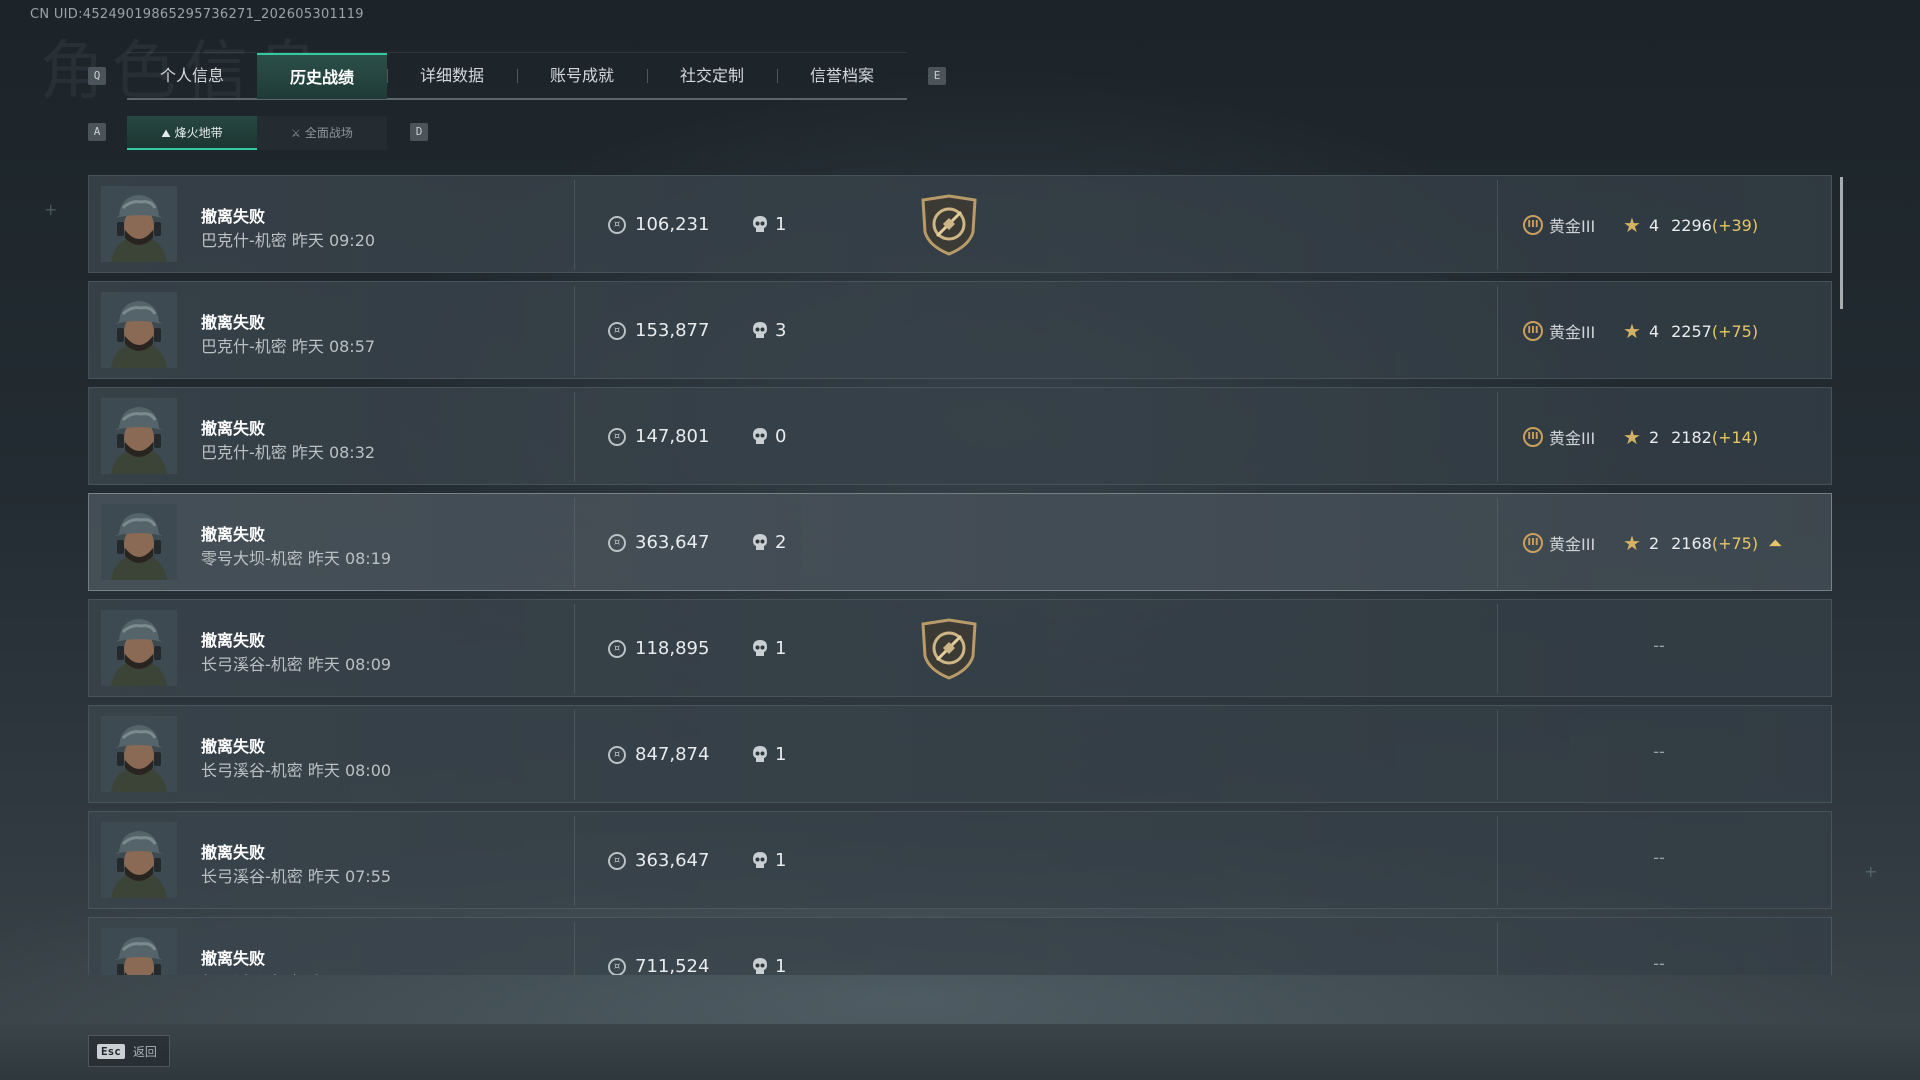 This screenshot has width=1920, height=1080. Describe the element at coordinates (1533, 331) in the screenshot. I see `rank-gold-icon: III` at that location.